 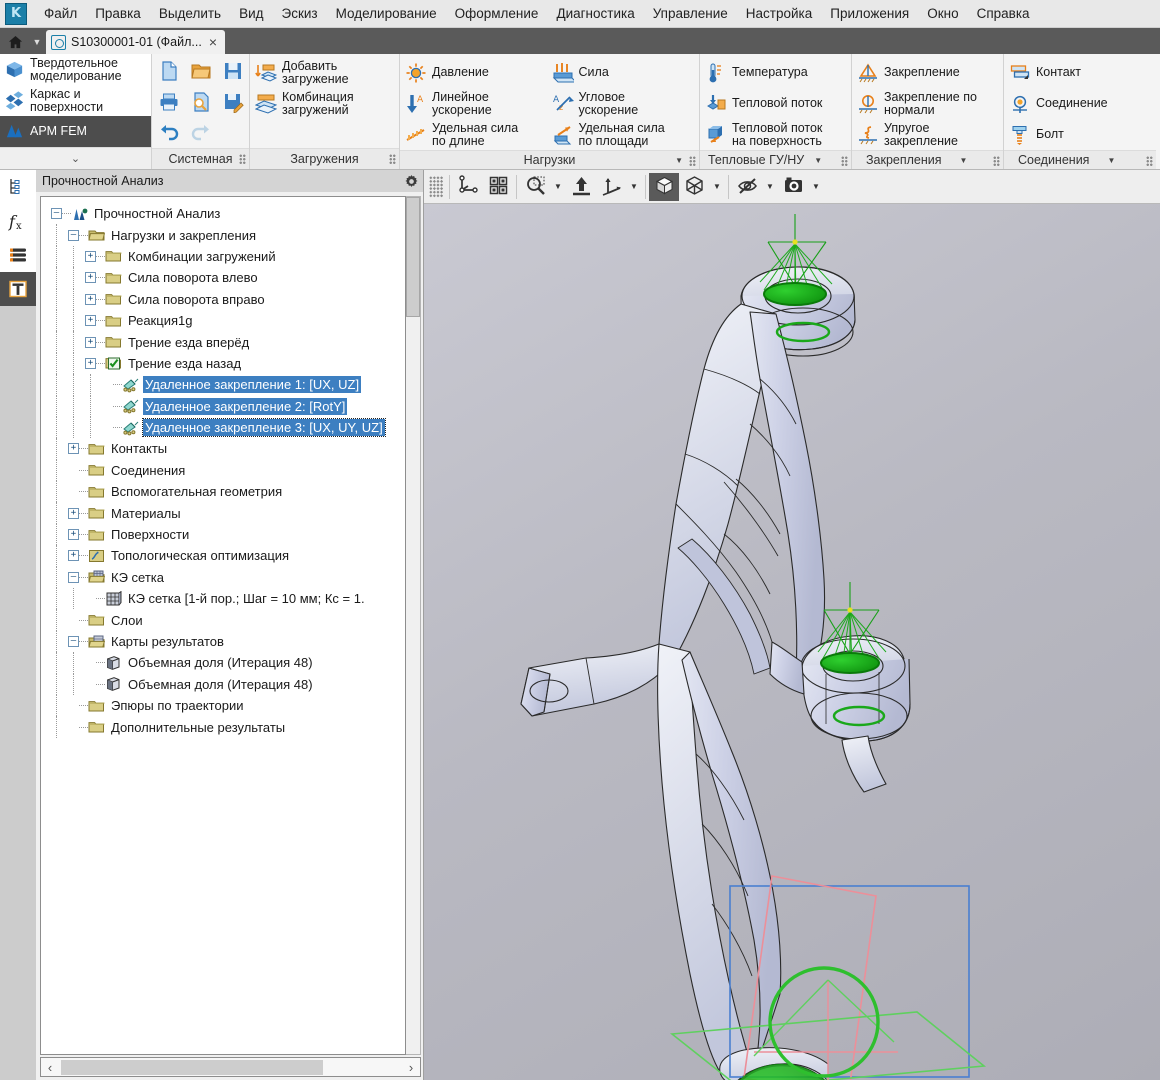 What do you see at coordinates (793, 187) in the screenshot?
I see `camera-button` at bounding box center [793, 187].